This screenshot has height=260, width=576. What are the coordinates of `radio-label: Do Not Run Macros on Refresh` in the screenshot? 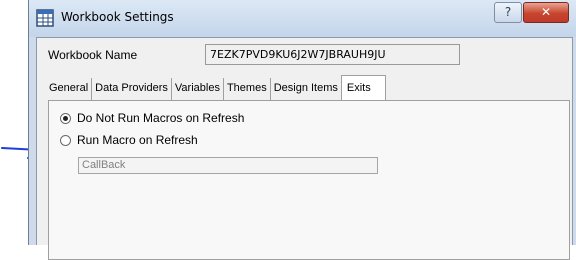 It's located at (161, 118).